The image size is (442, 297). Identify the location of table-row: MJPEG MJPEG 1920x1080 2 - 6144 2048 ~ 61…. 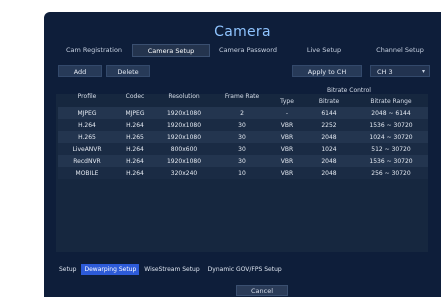
(243, 113).